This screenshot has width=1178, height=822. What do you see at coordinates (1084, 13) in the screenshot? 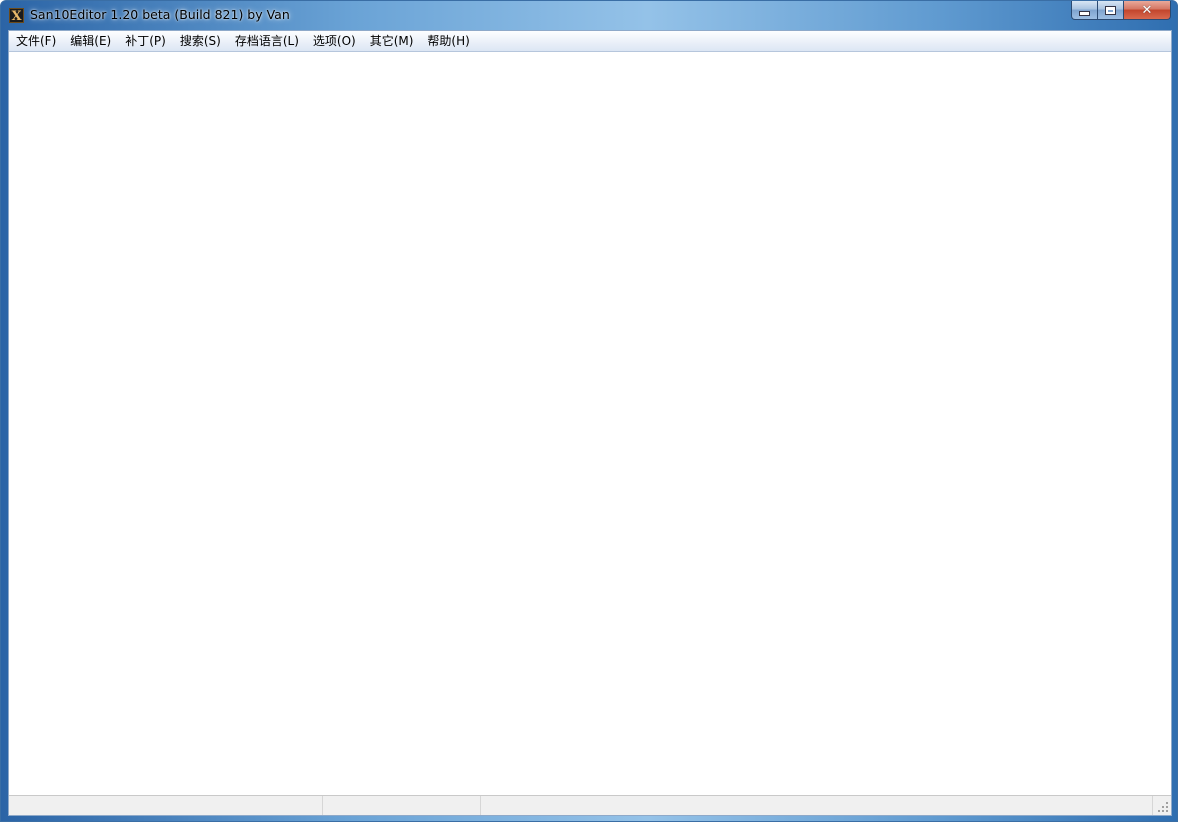
I see `minimize-icon` at bounding box center [1084, 13].